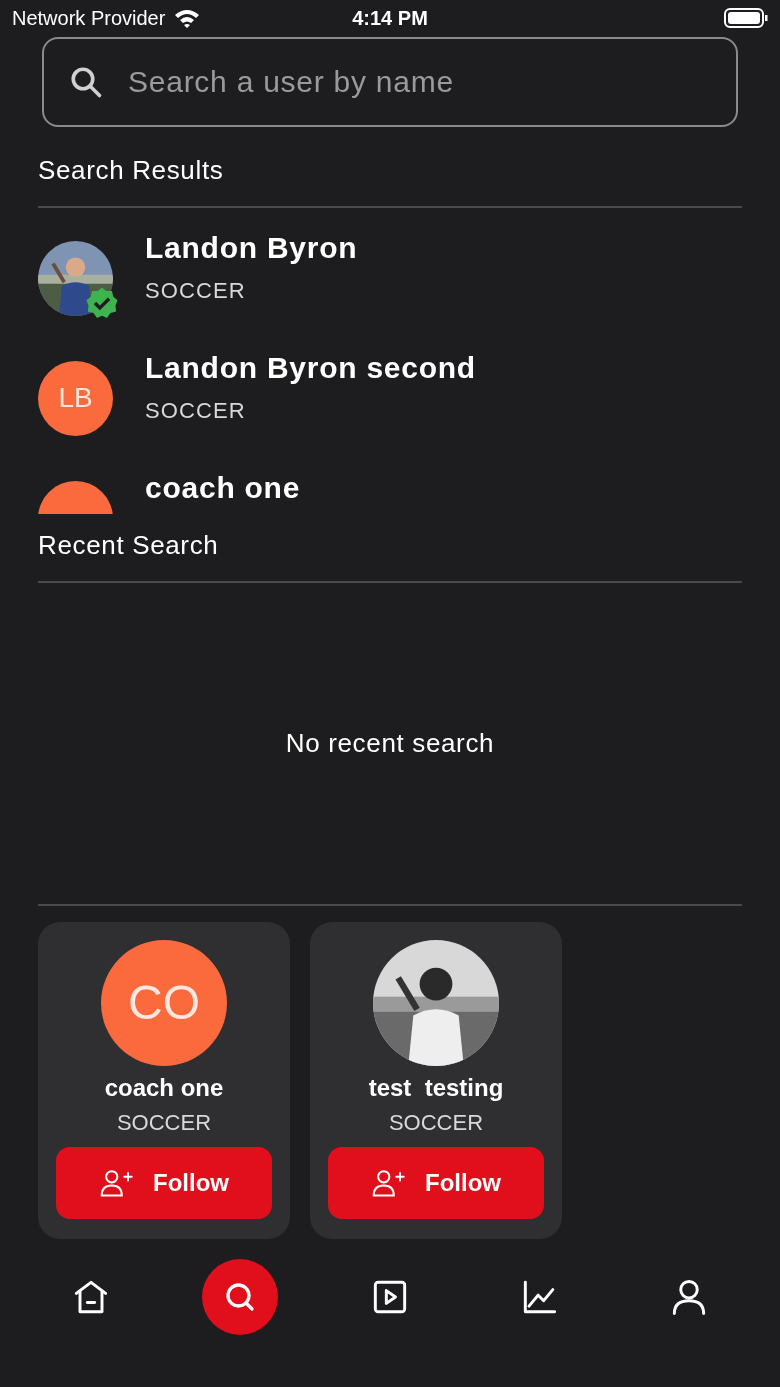 The width and height of the screenshot is (780, 1387). I want to click on user-name: Landon Byron, so click(251, 247).